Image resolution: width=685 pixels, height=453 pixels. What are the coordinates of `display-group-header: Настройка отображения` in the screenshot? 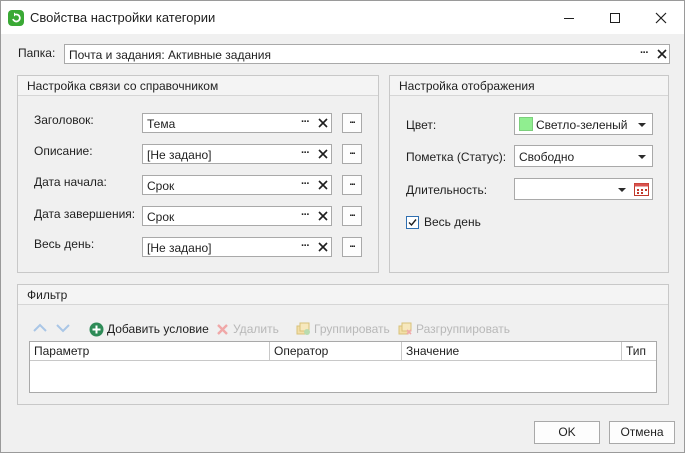 It's located at (529, 86).